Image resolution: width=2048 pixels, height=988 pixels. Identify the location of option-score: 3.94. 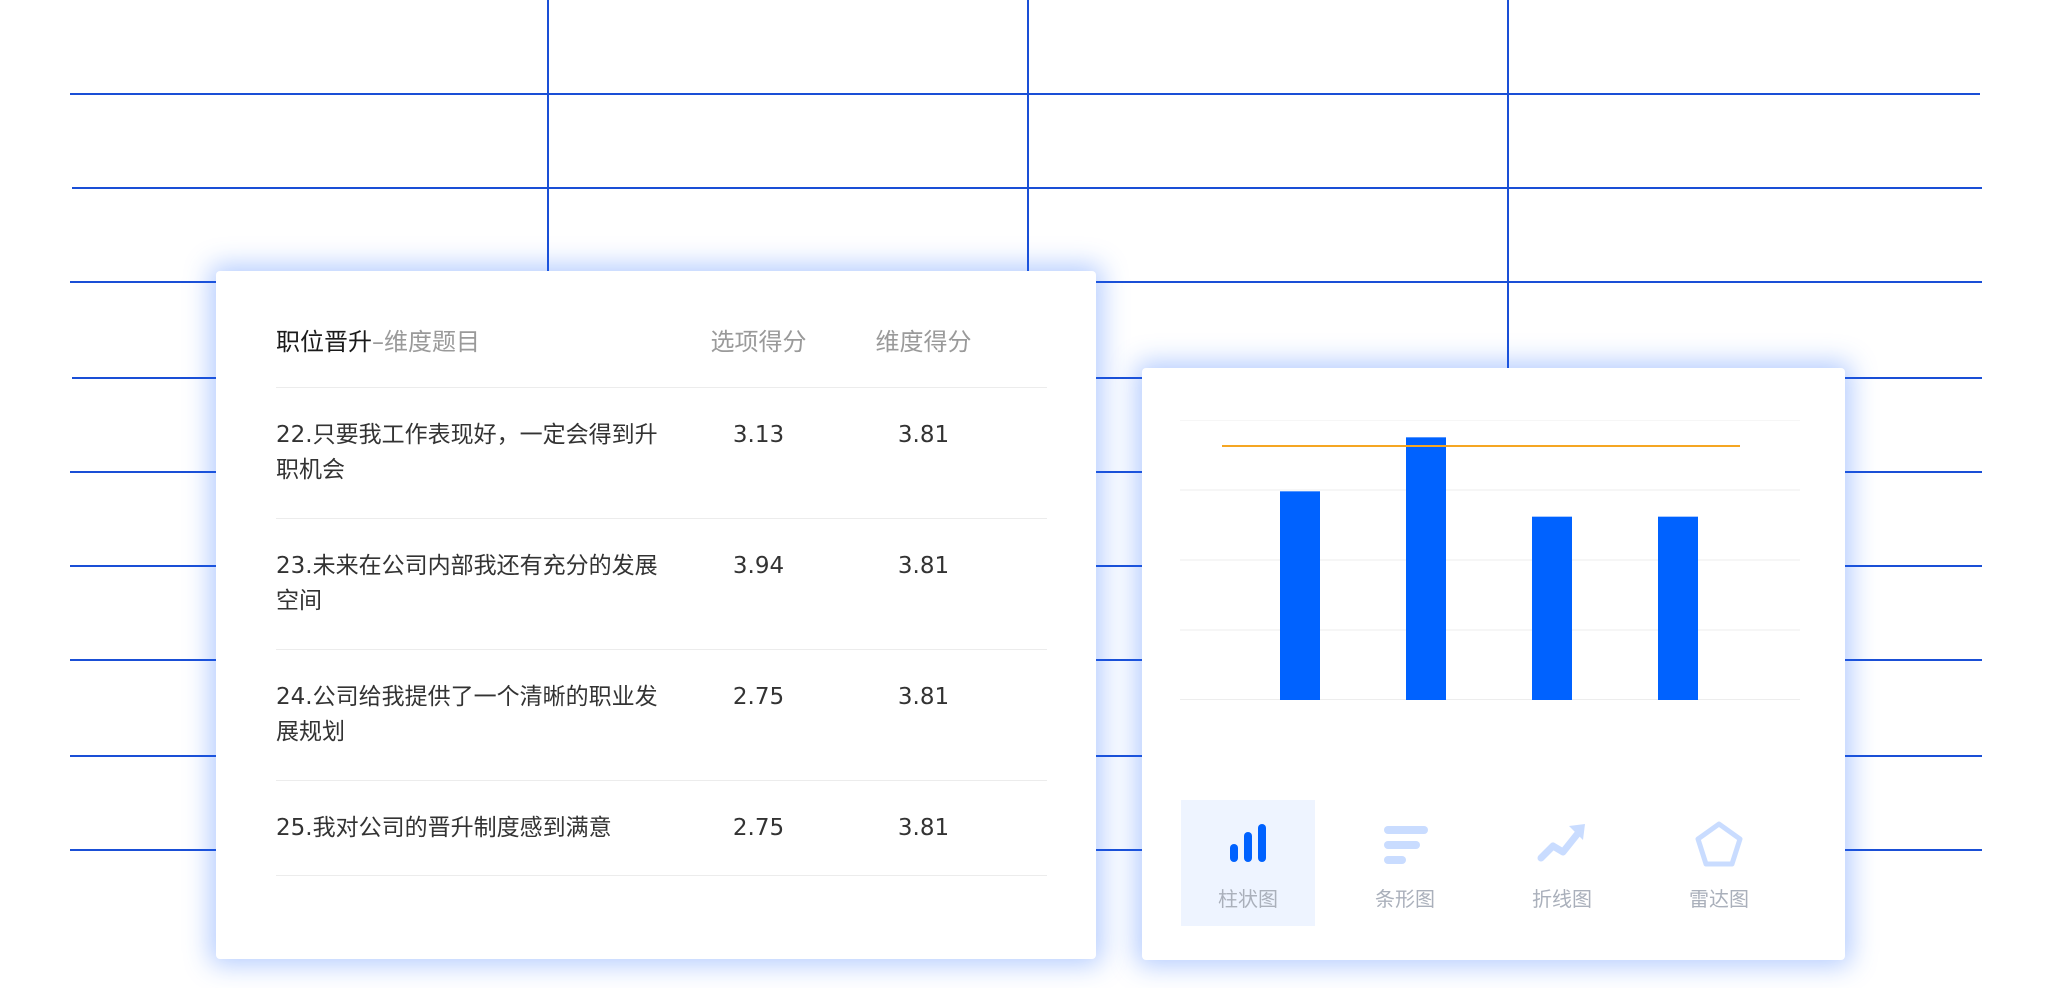
(758, 566).